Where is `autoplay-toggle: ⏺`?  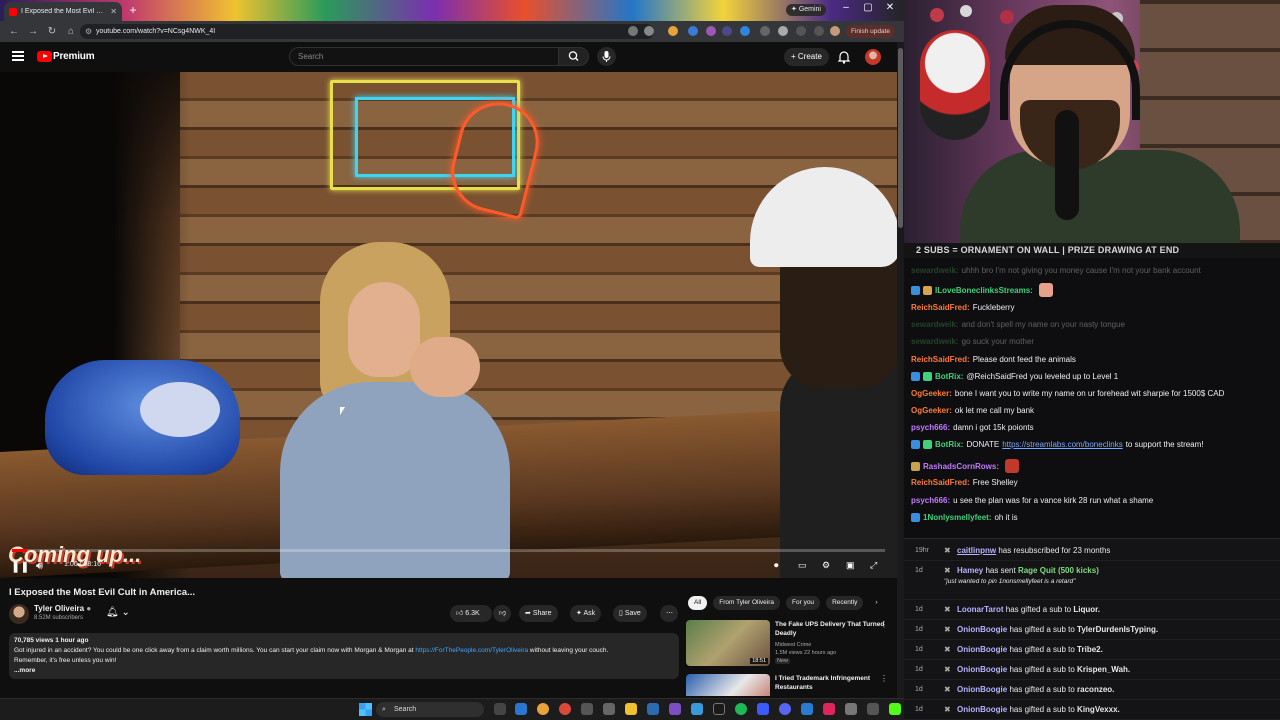 autoplay-toggle: ⏺ is located at coordinates (776, 565).